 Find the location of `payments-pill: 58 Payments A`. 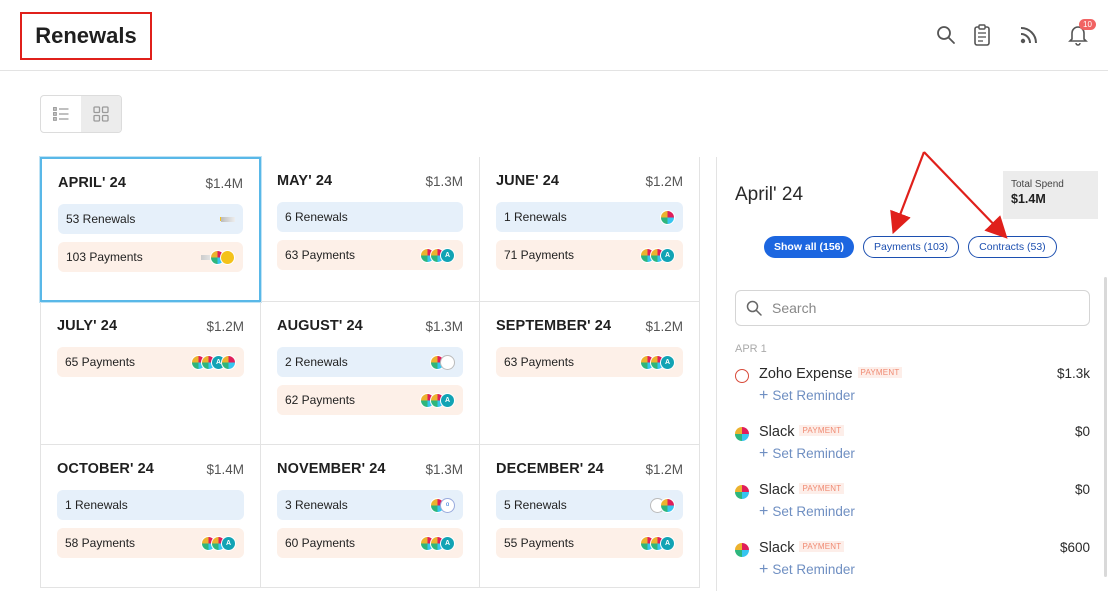

payments-pill: 58 Payments A is located at coordinates (150, 543).